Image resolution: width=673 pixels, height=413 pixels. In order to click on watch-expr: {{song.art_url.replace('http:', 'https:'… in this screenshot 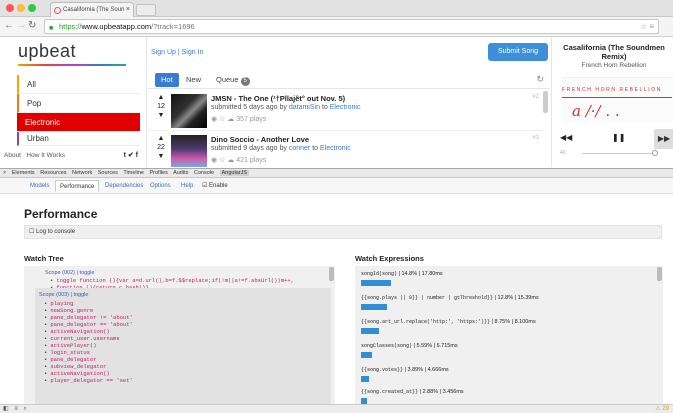, I will do `click(448, 322)`.